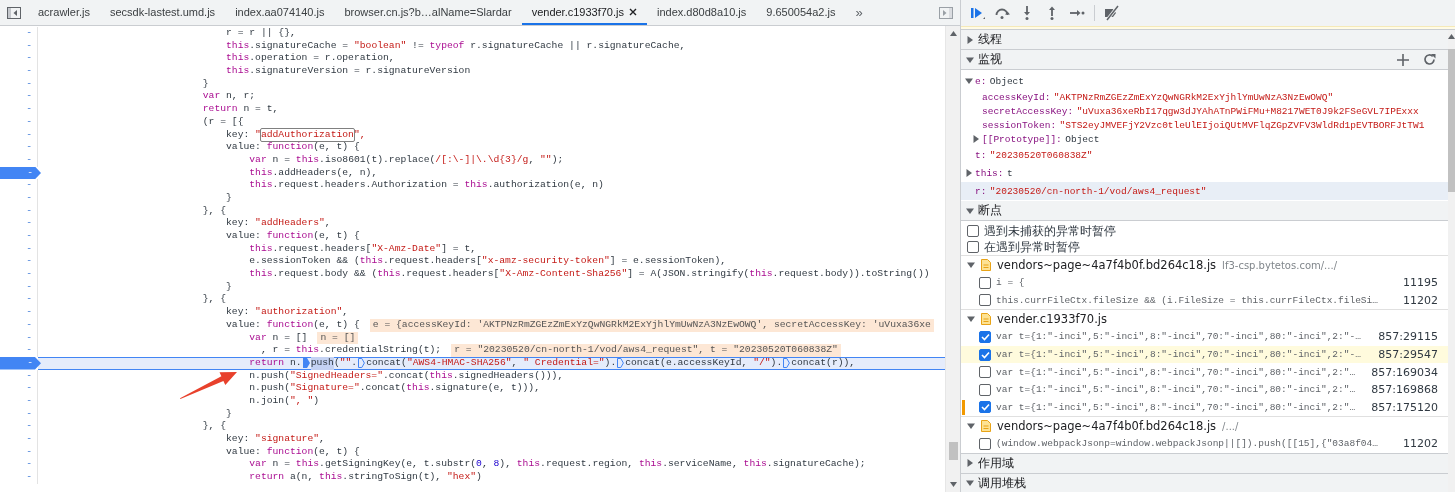 Image resolution: width=1455 pixels, height=492 pixels. I want to click on condition-marker, so click(963, 407).